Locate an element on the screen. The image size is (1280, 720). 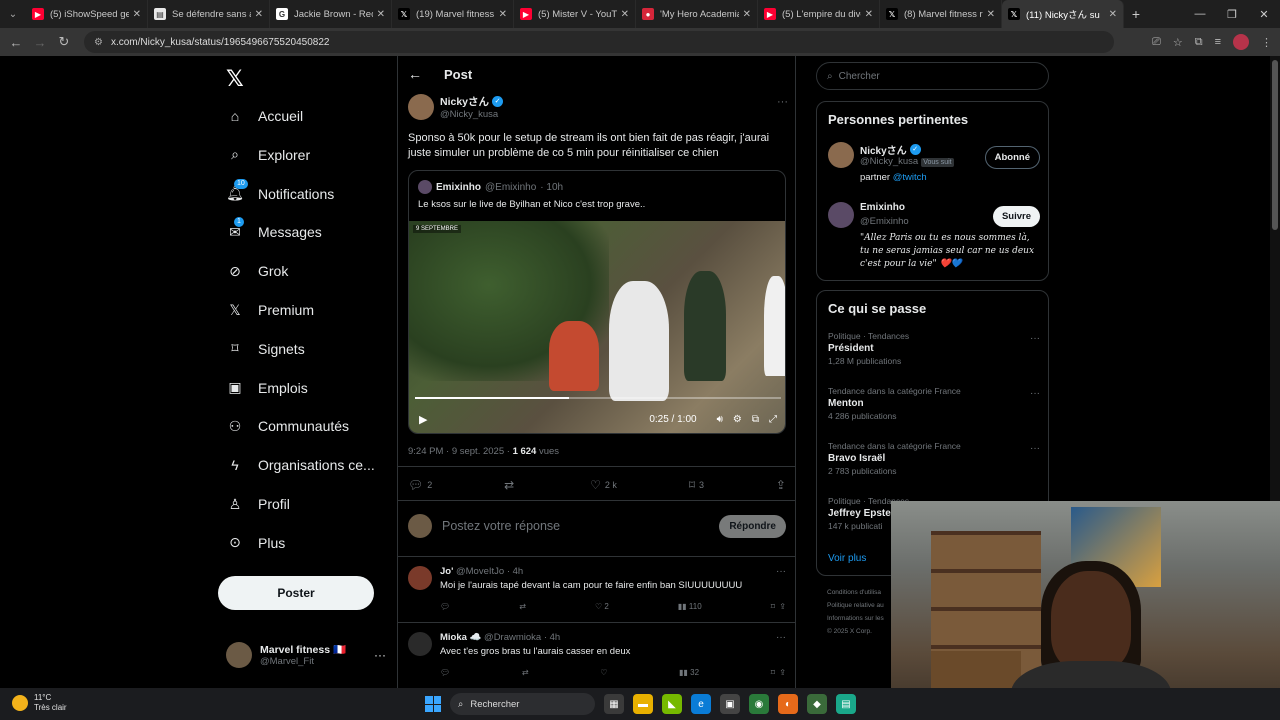
task-view-icon: ▦ is located at coordinates (614, 704).